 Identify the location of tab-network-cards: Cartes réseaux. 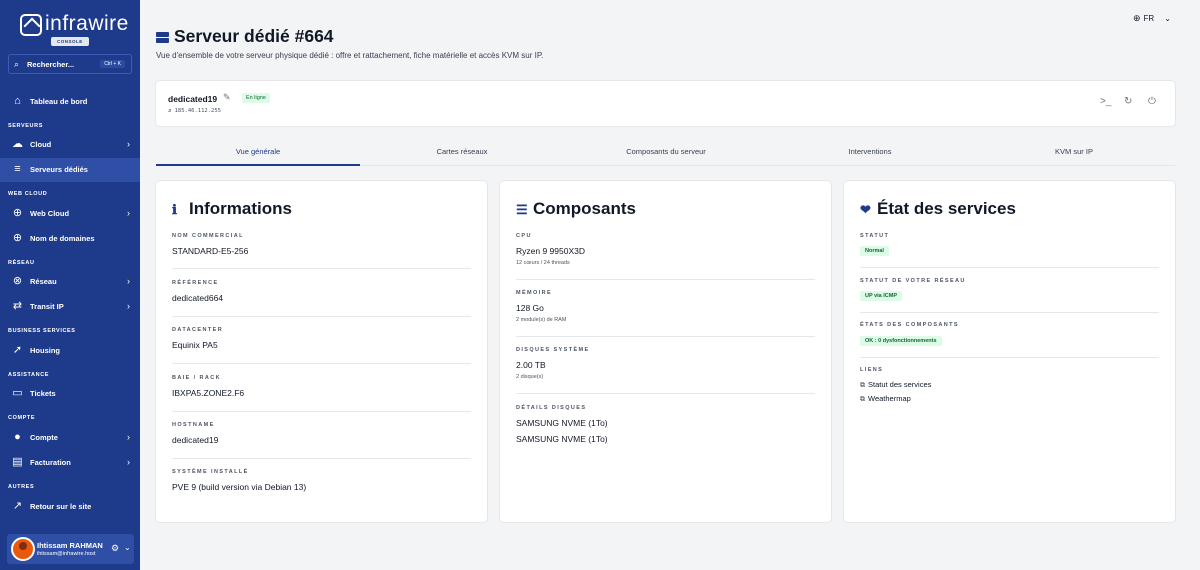
(462, 151).